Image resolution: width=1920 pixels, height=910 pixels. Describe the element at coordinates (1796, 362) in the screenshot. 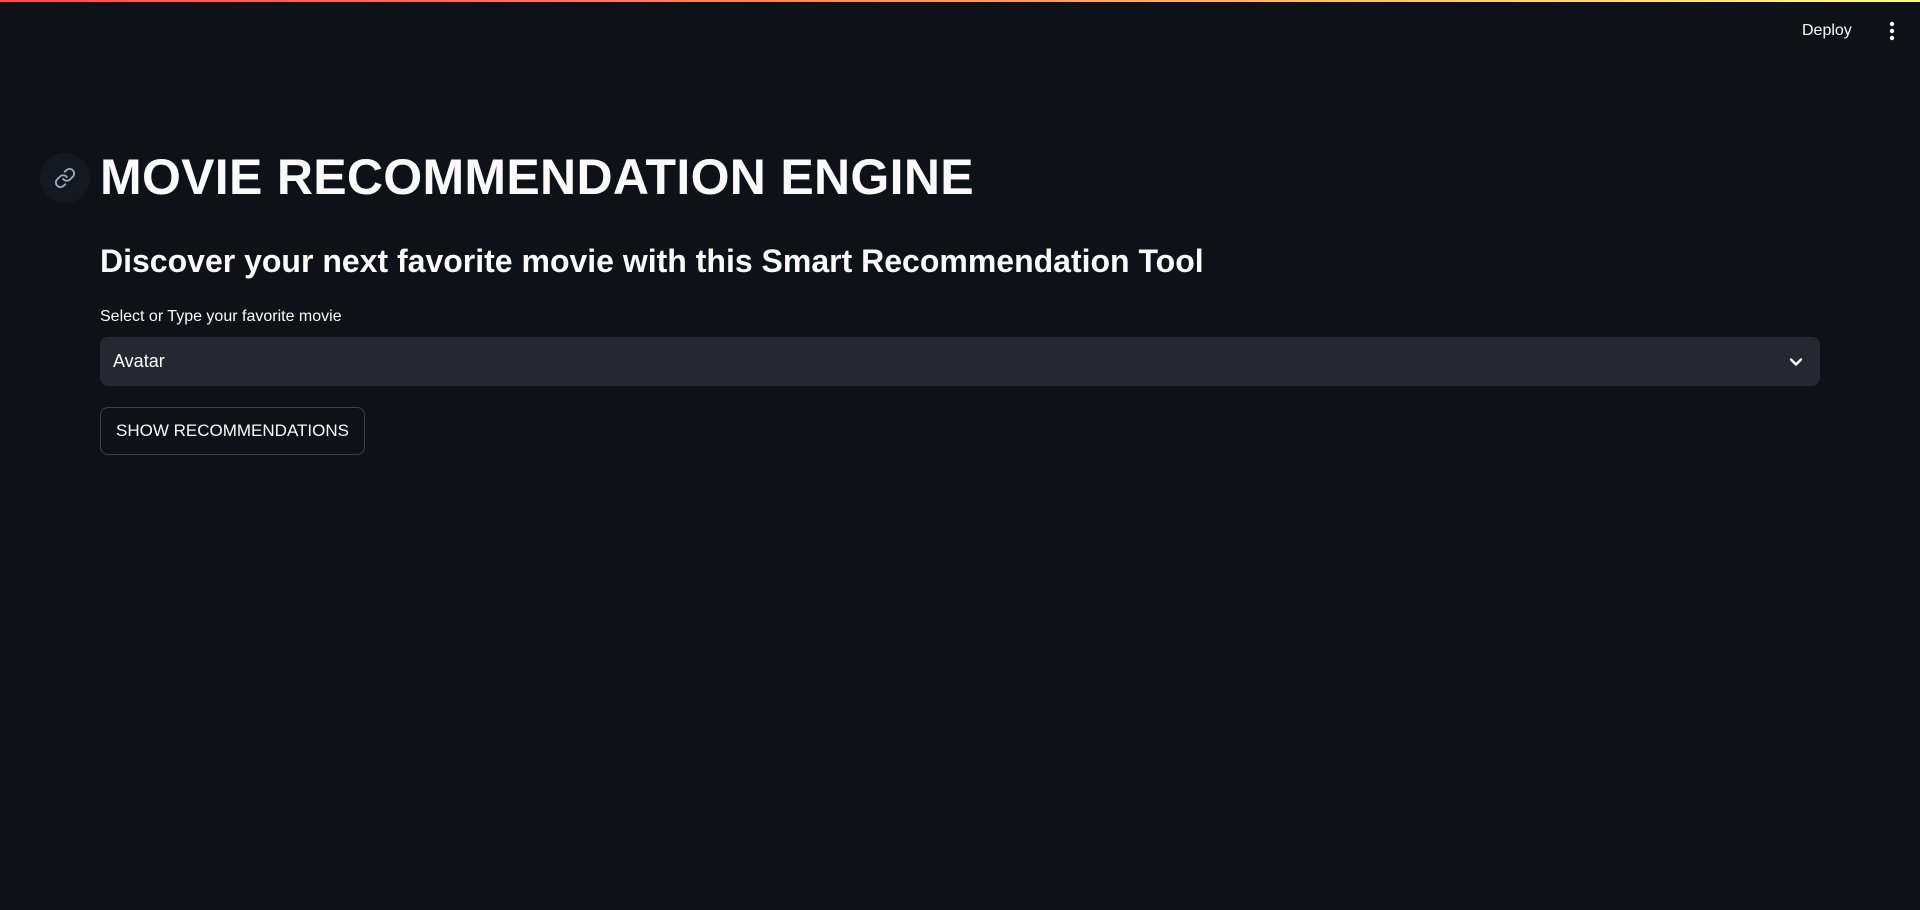

I see `chevron-down-icon` at that location.